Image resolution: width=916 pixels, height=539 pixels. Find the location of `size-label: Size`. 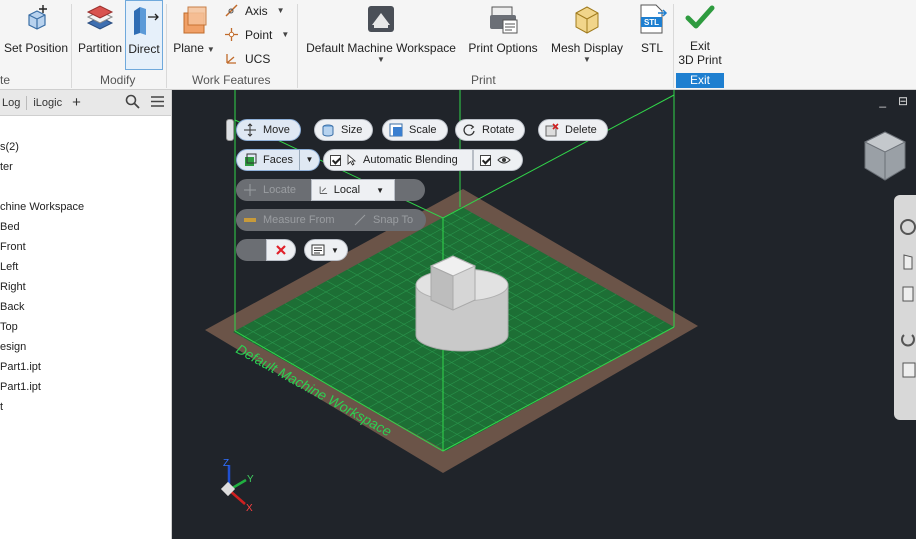

size-label: Size is located at coordinates (352, 130).